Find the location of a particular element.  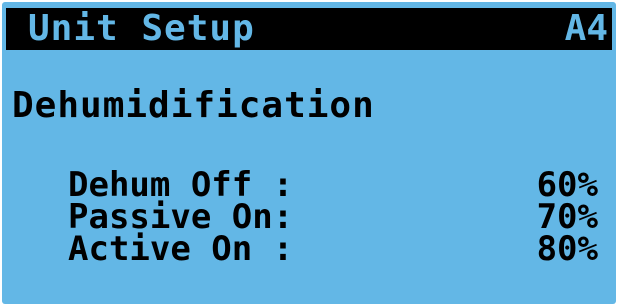

screen-title: Unit Setup is located at coordinates (141, 28).